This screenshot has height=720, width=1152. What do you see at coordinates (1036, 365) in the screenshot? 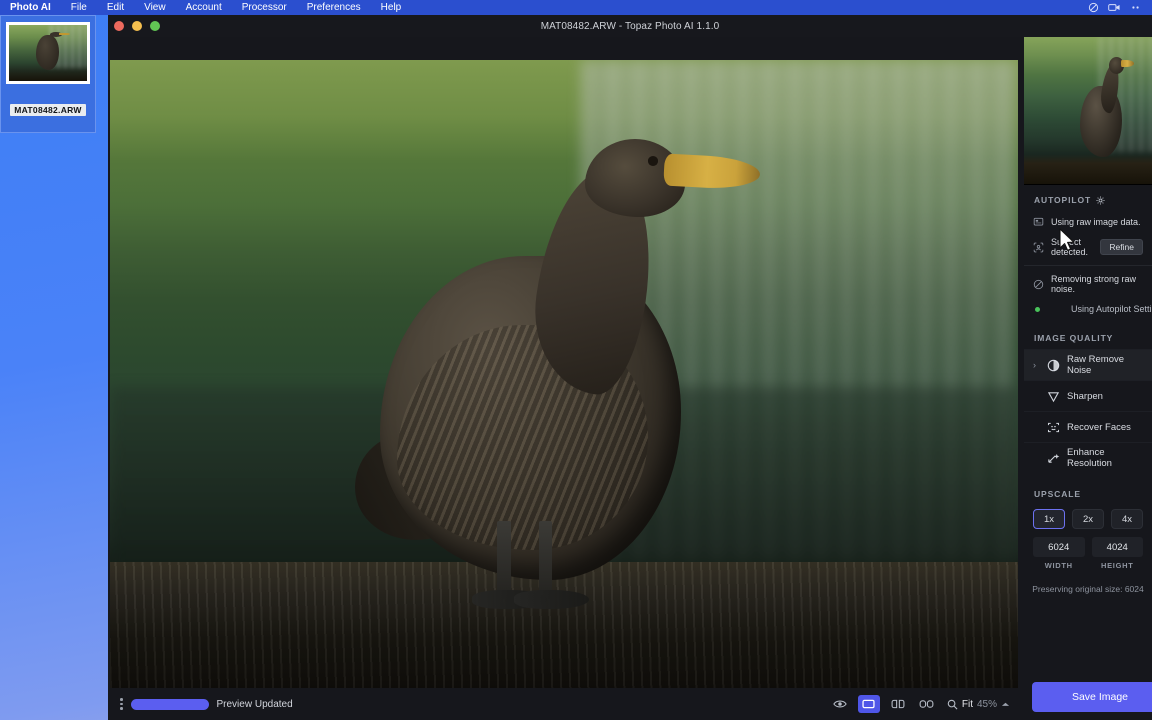
I see `chevron-right-icon: ›` at bounding box center [1036, 365].